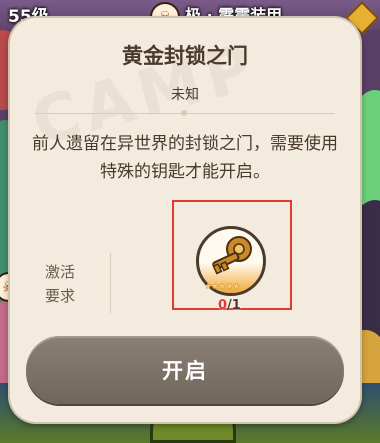 This screenshot has height=443, width=380. Describe the element at coordinates (185, 56) in the screenshot. I see `dialog-title: 黄金封锁之门` at that location.